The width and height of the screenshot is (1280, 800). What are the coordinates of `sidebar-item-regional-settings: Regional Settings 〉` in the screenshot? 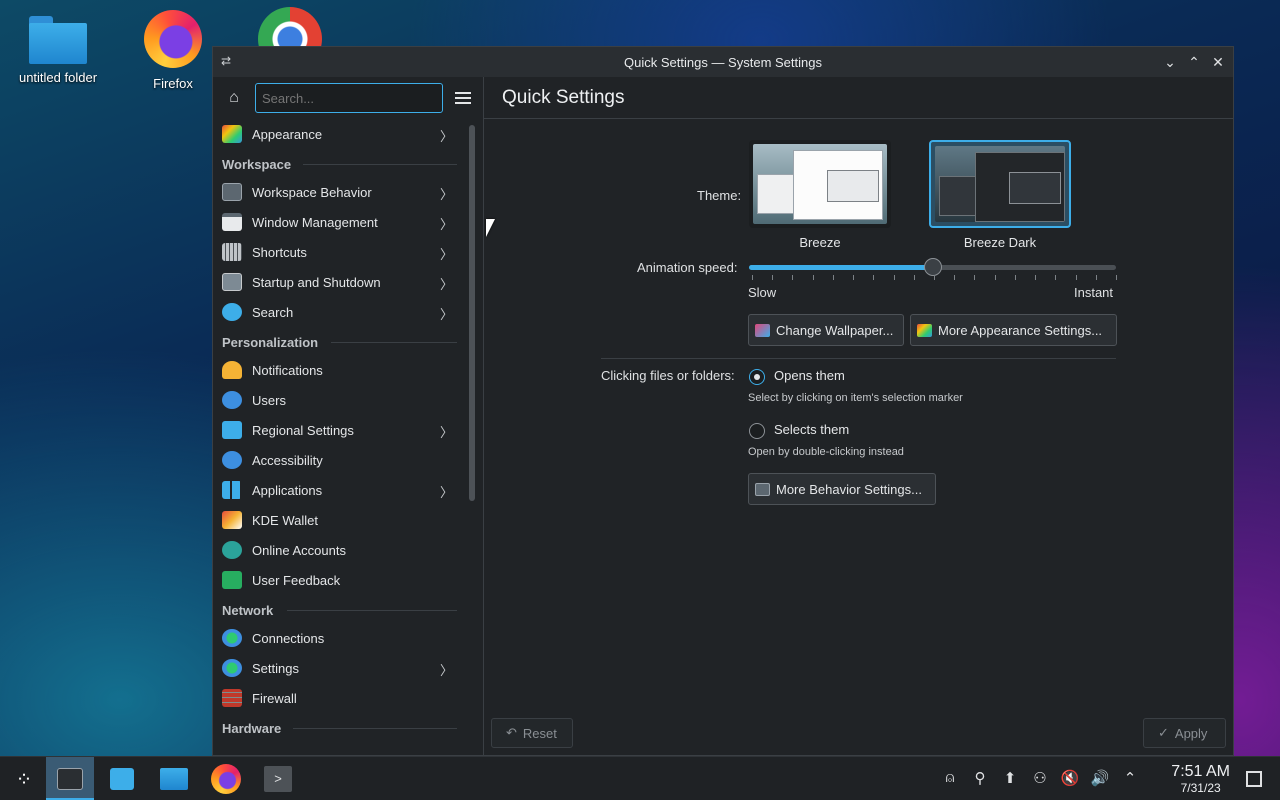 It's located at (339, 430).